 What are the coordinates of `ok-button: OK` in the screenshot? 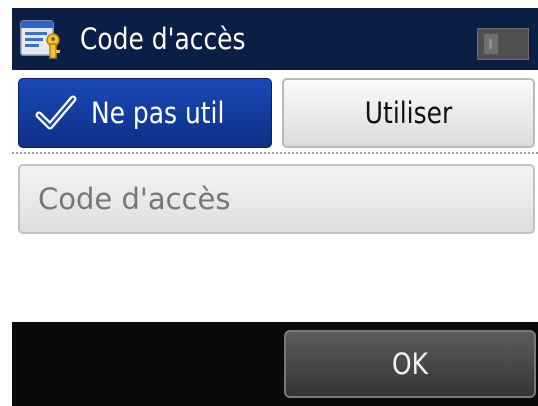 It's located at (410, 364).